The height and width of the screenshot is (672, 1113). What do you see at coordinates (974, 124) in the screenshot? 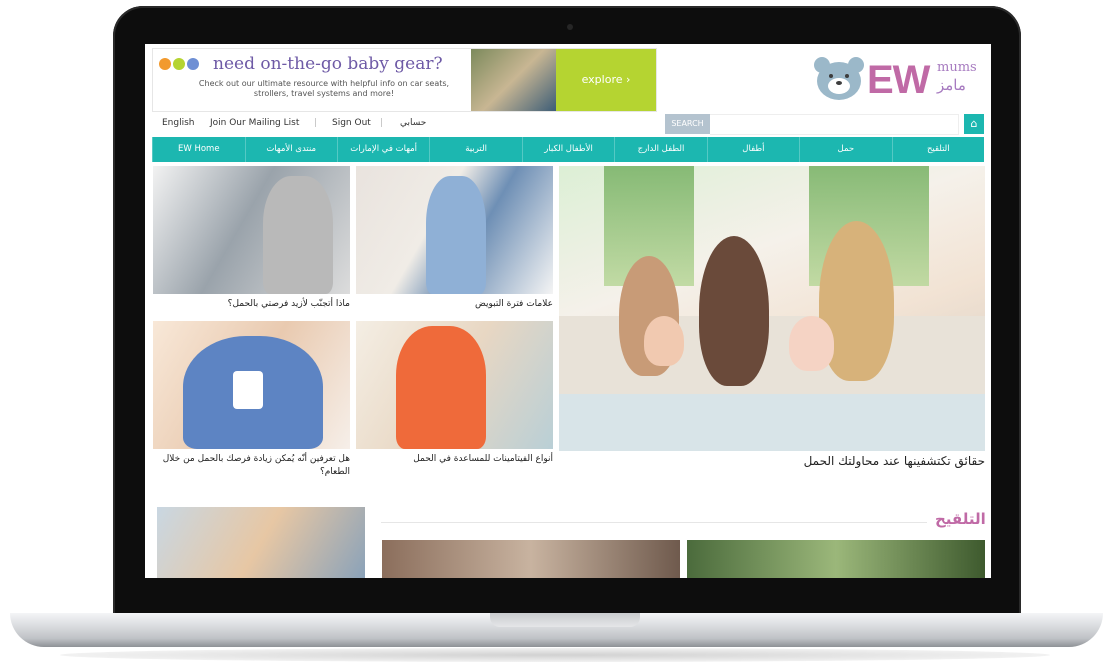
I see `home-icon: ⌂` at bounding box center [974, 124].